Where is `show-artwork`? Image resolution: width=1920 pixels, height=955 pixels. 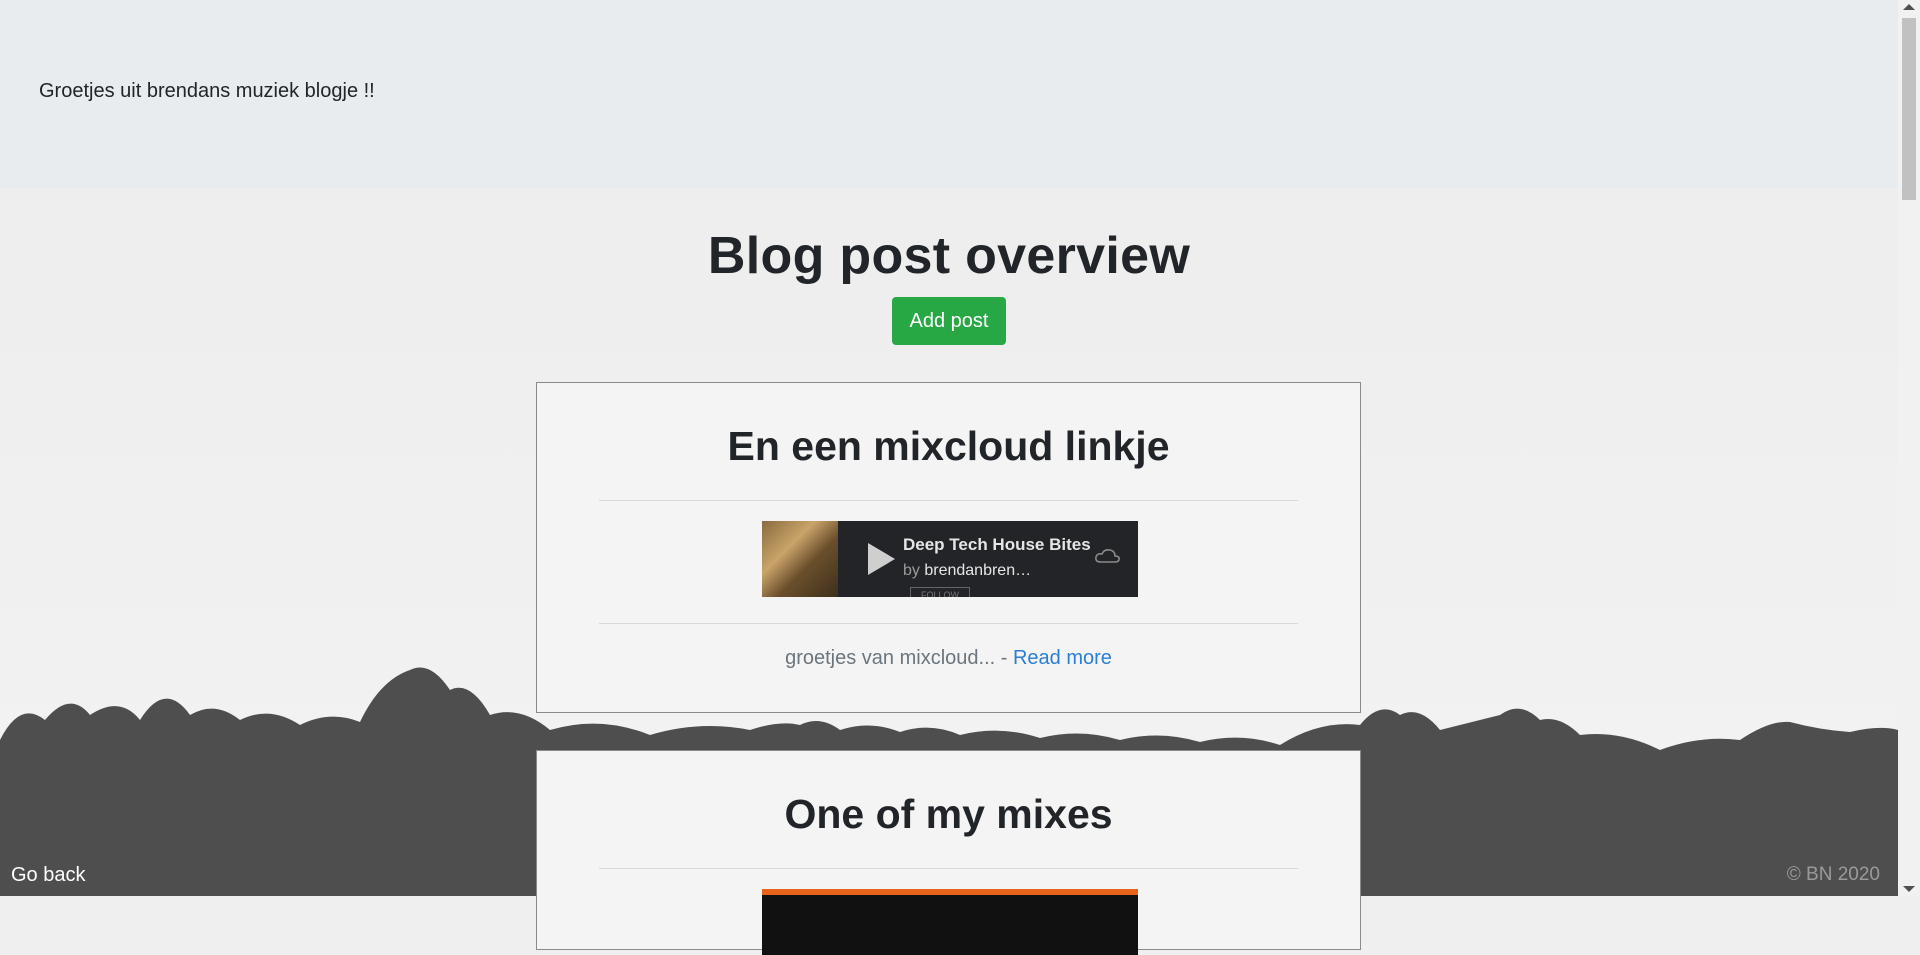
show-artwork is located at coordinates (800, 559).